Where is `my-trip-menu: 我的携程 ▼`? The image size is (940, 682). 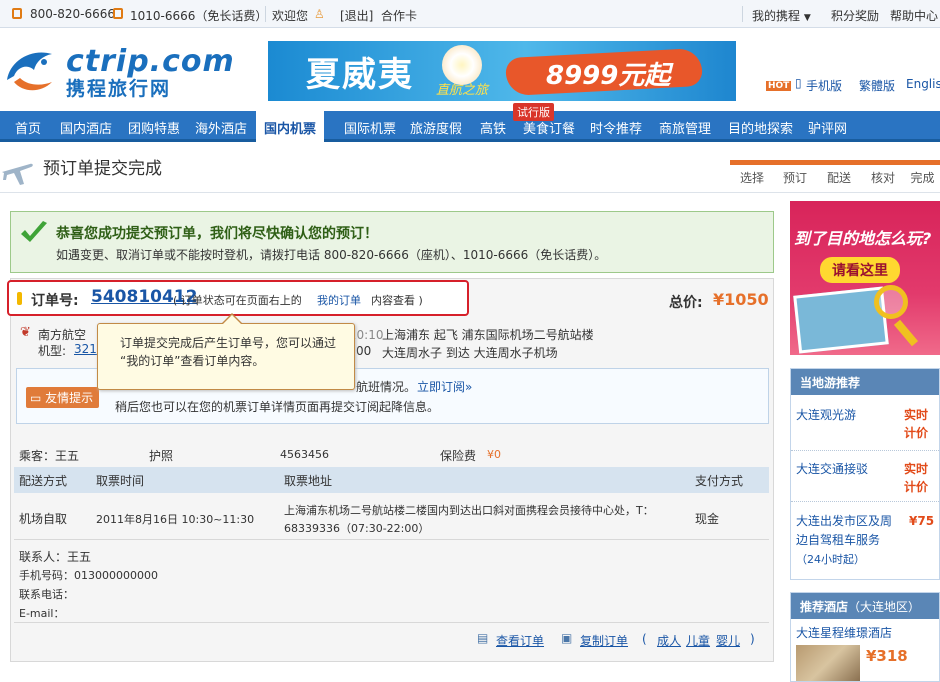 my-trip-menu: 我的携程 ▼ is located at coordinates (781, 15).